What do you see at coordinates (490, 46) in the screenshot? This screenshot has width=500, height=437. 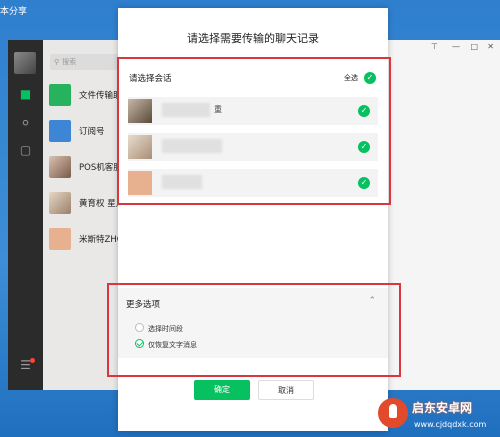 I see `close-icon: ✕` at bounding box center [490, 46].